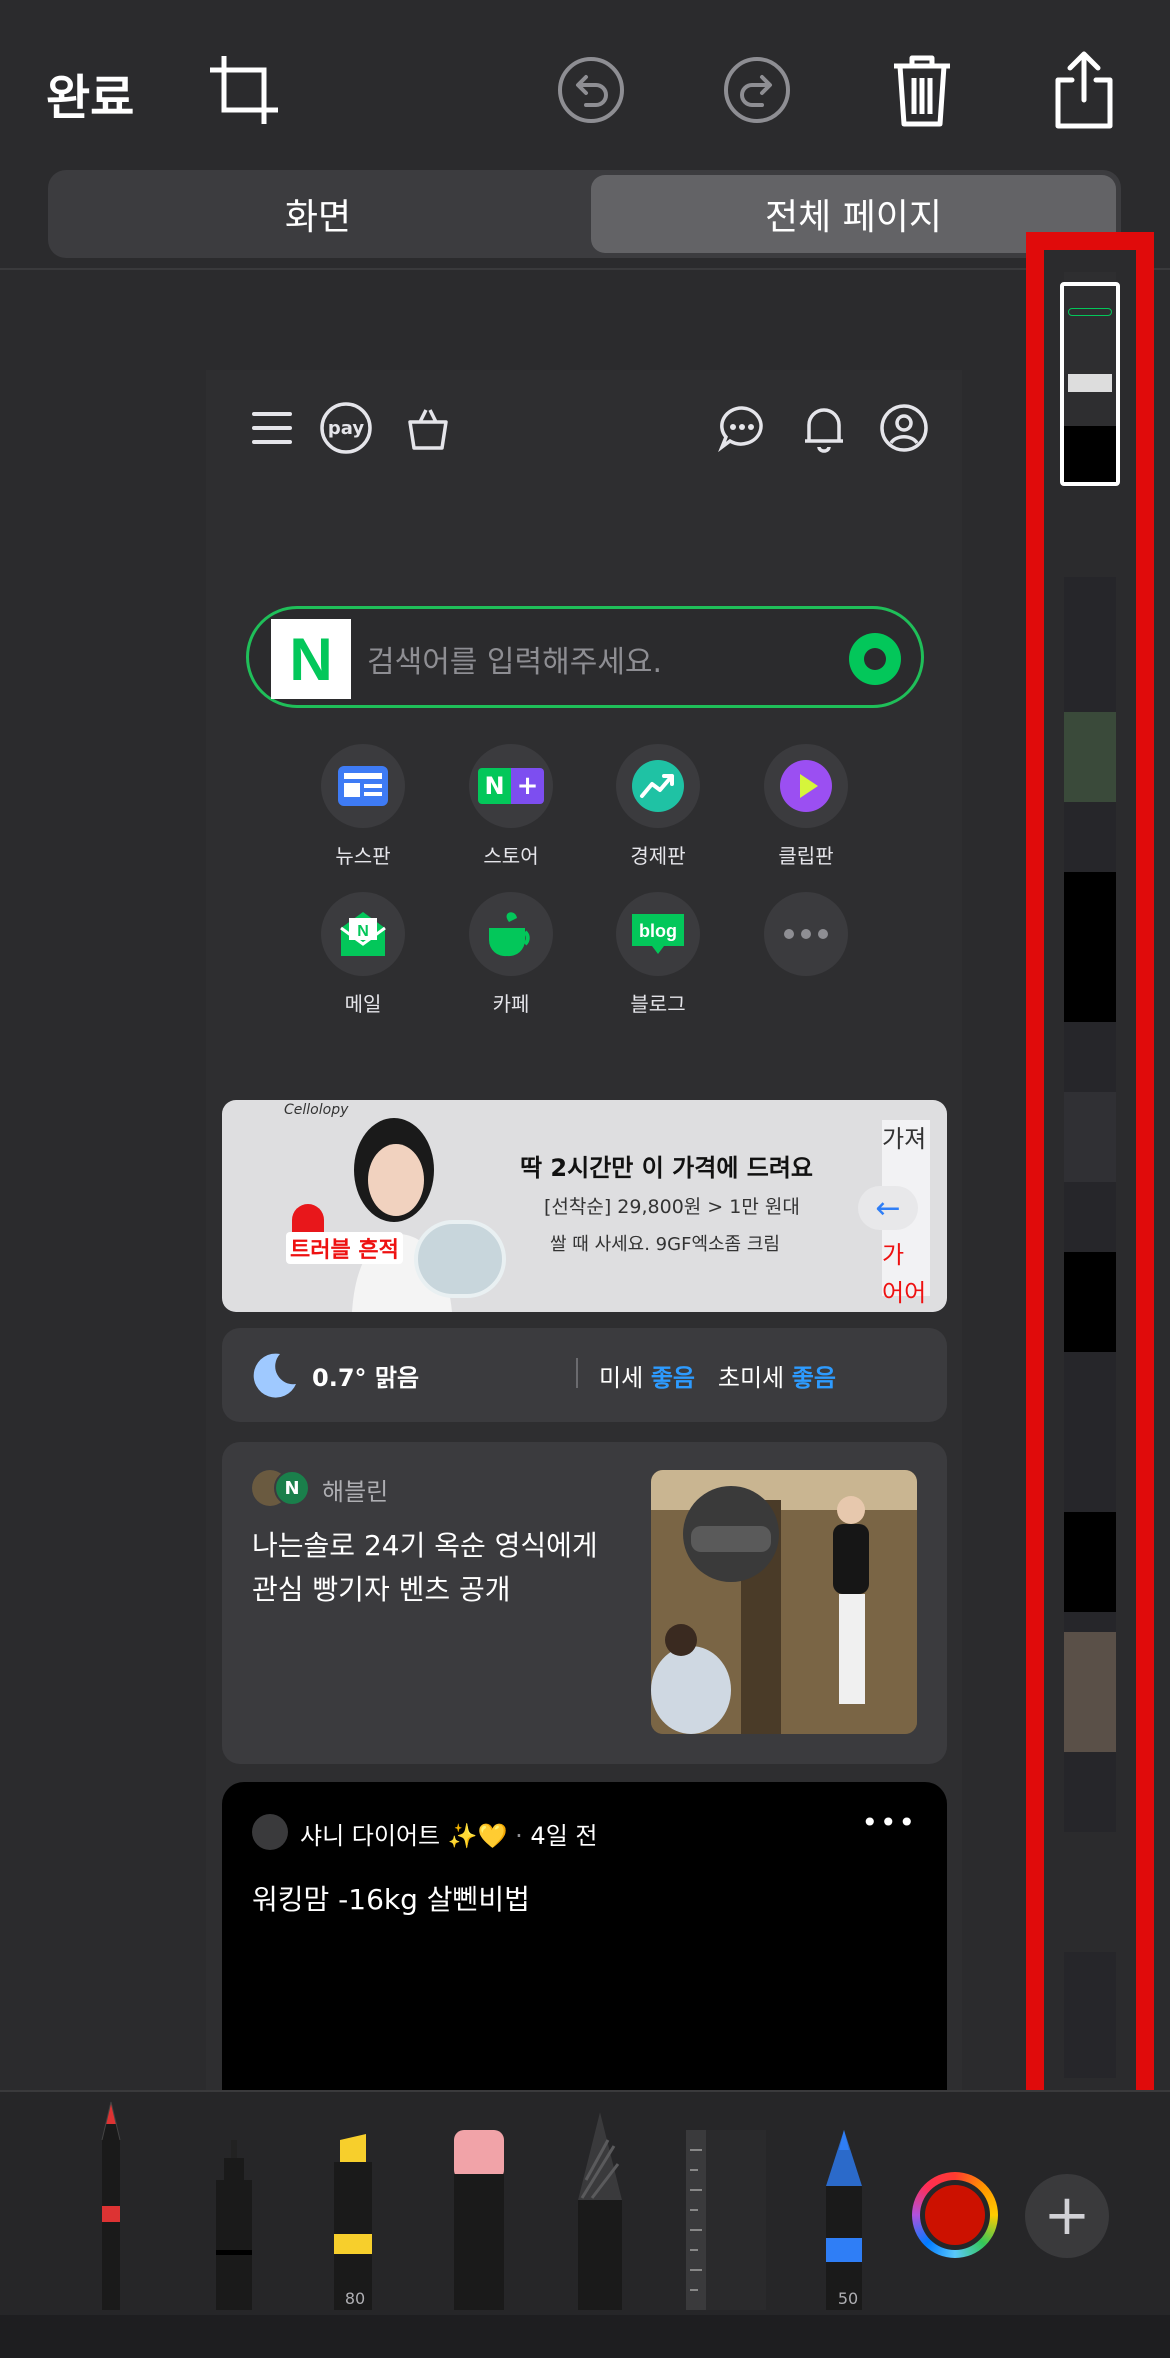 The image size is (1170, 2358). Describe the element at coordinates (511, 934) in the screenshot. I see `cup-icon` at that location.